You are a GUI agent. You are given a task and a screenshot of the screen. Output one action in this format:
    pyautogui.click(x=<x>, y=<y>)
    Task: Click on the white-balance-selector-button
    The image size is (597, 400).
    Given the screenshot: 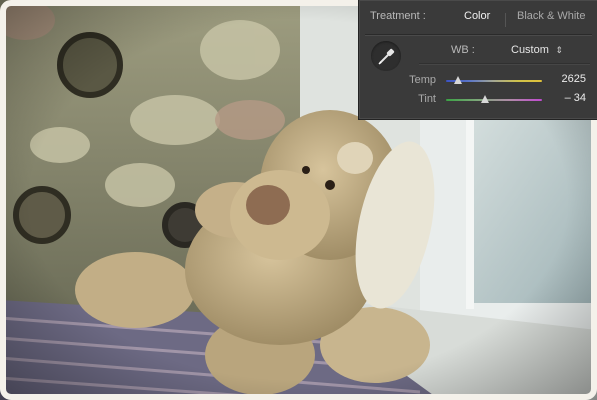 What is the action you would take?
    pyautogui.click(x=386, y=56)
    